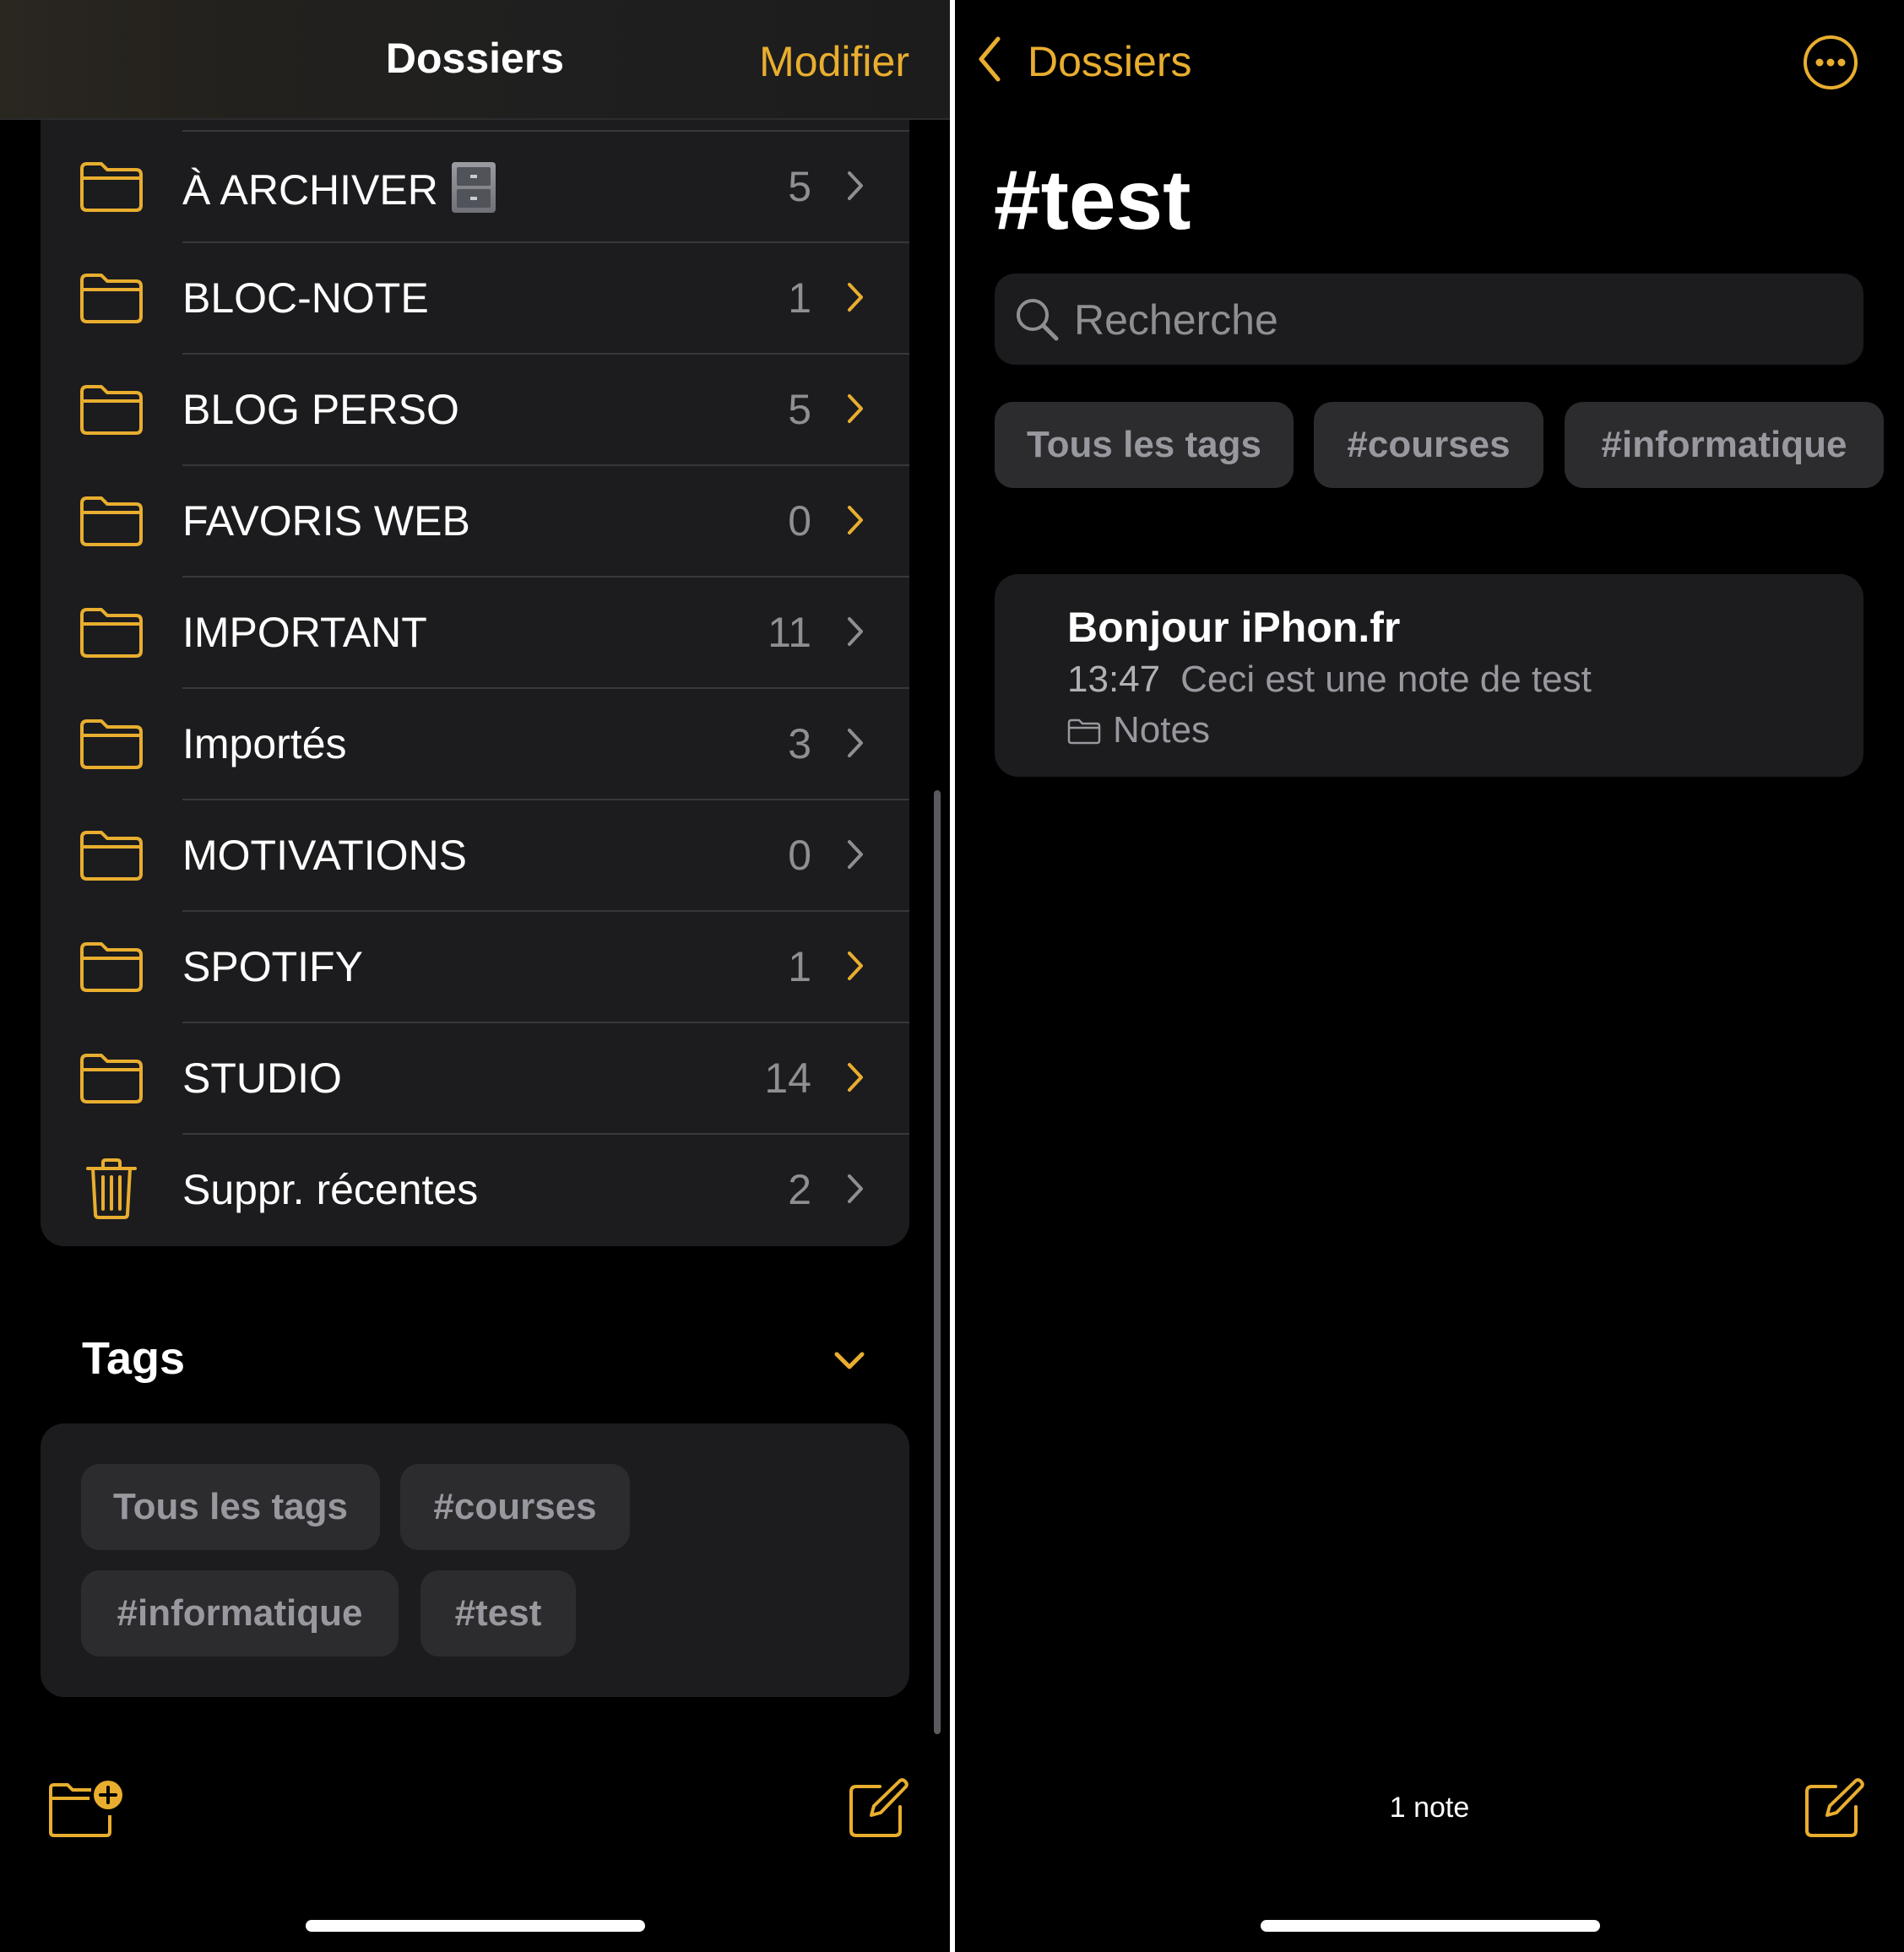 Image resolution: width=1904 pixels, height=1952 pixels. I want to click on folder-name: IMPORTANT, so click(304, 632).